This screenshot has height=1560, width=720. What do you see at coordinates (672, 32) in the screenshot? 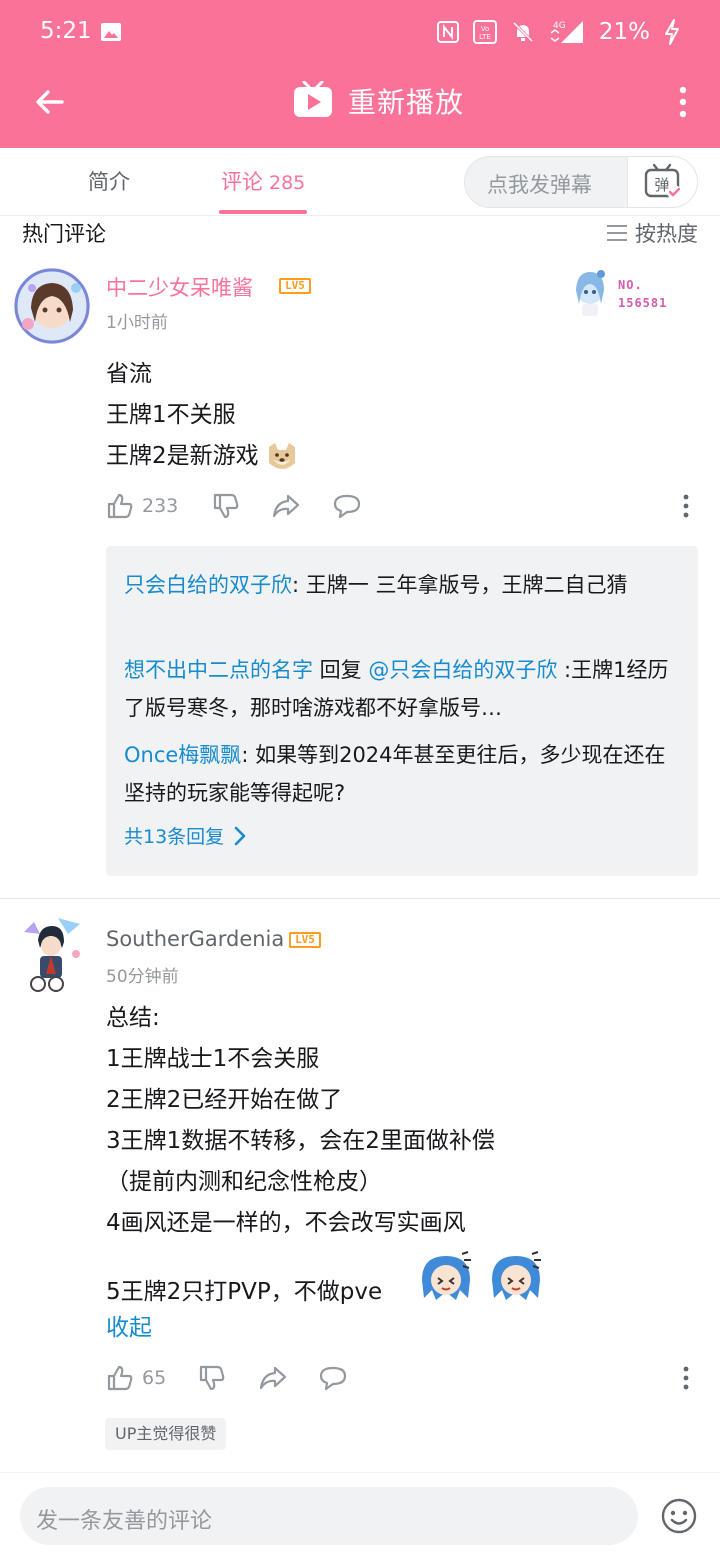
I see `charging-icon` at bounding box center [672, 32].